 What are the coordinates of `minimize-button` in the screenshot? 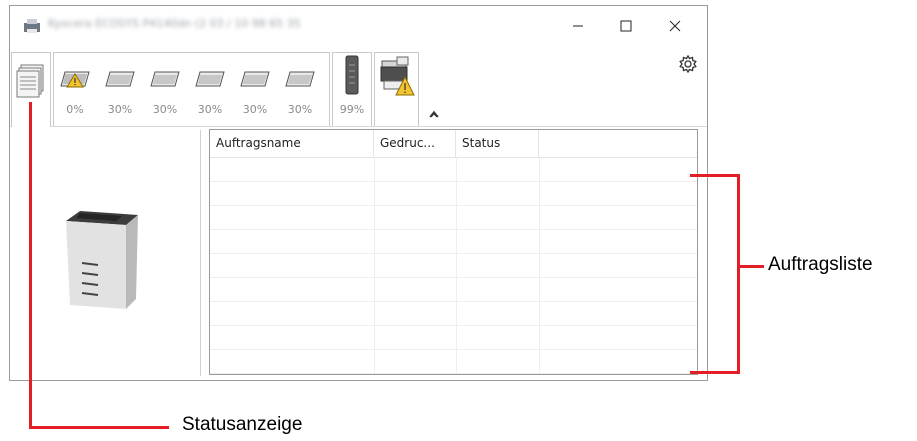 It's located at (578, 26).